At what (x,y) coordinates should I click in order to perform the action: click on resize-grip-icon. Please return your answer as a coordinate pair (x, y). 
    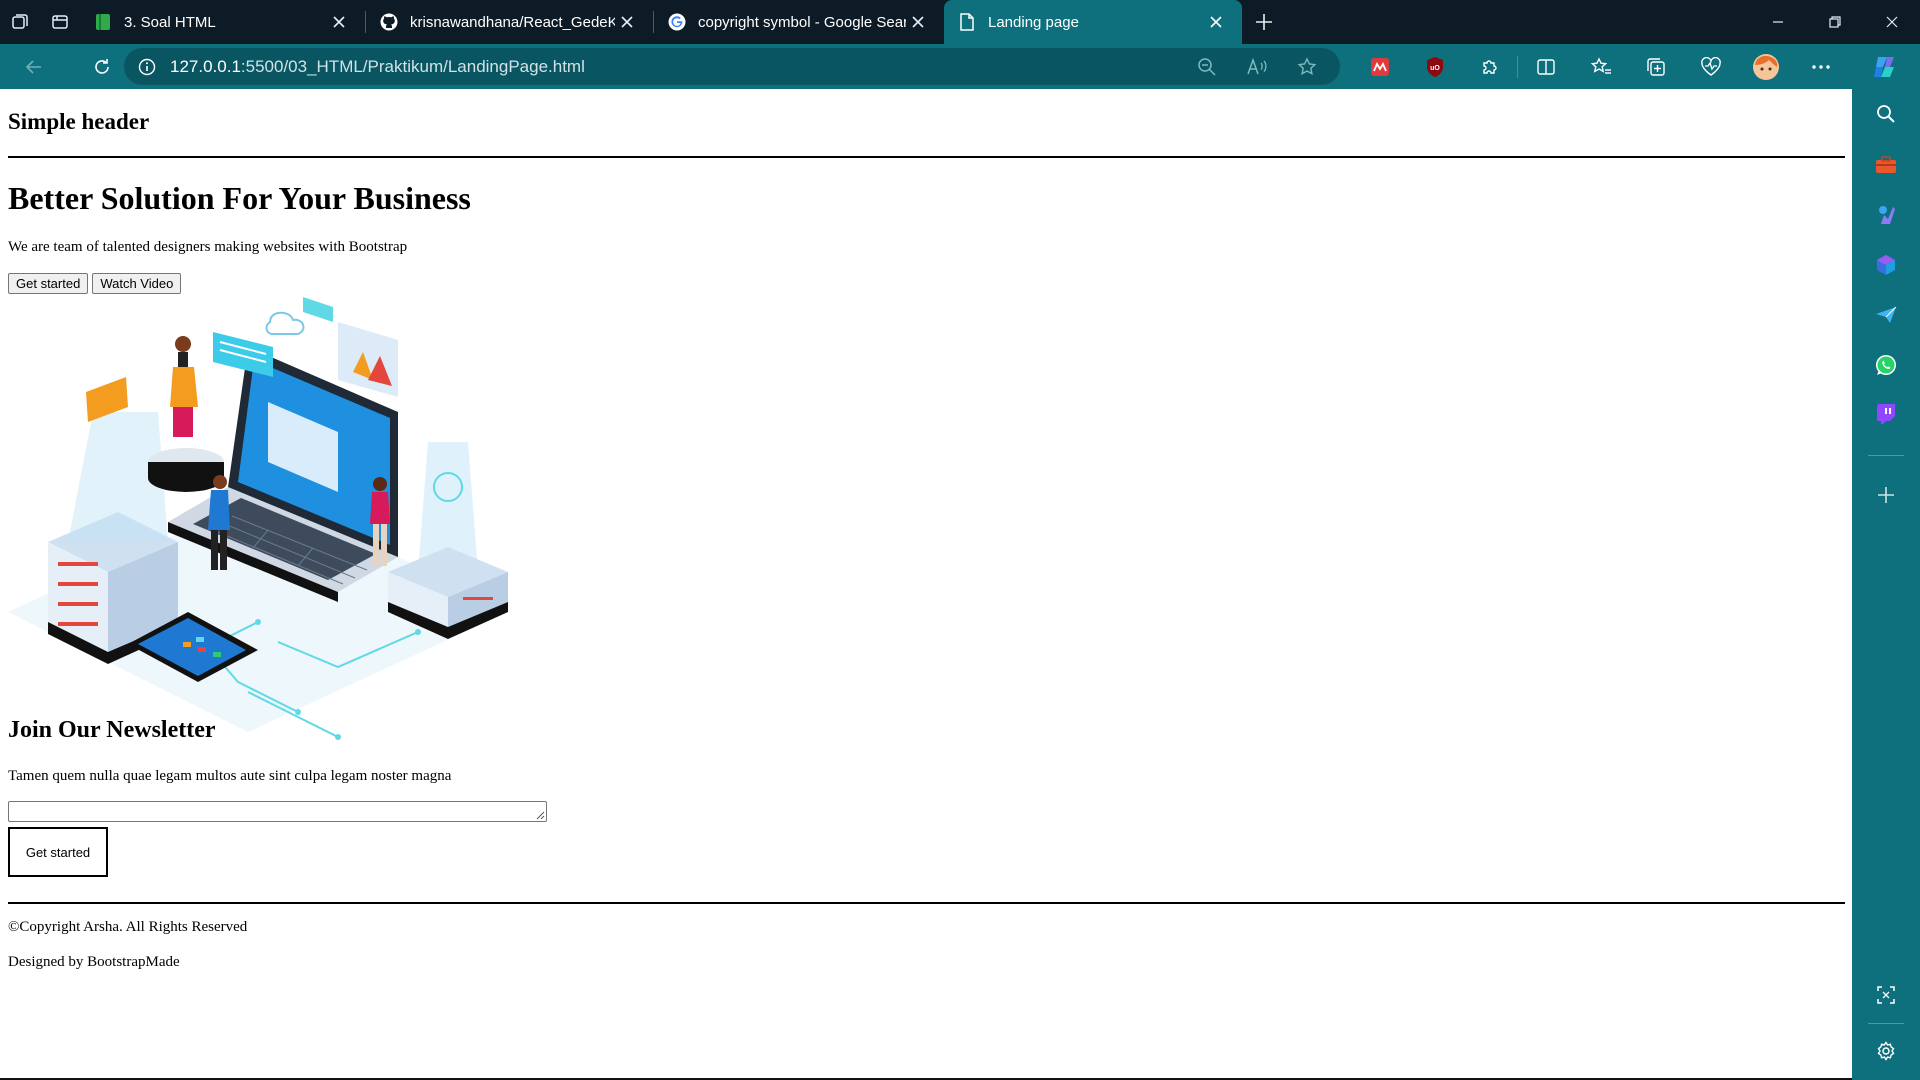
    Looking at the image, I should click on (540, 815).